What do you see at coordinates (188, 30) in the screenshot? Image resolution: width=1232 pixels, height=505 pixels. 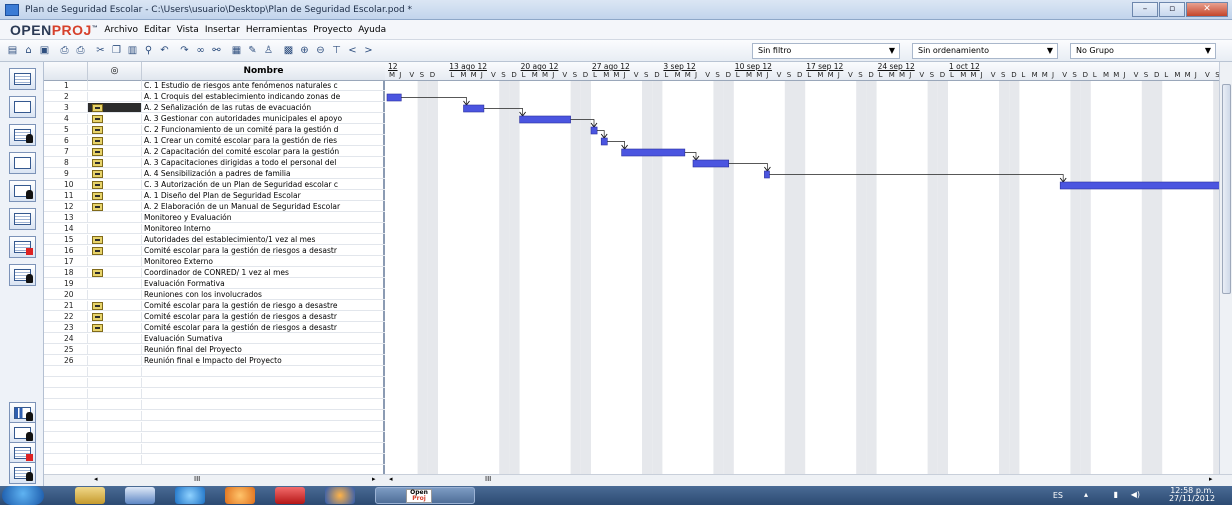 I see `menu-vista: Vista` at bounding box center [188, 30].